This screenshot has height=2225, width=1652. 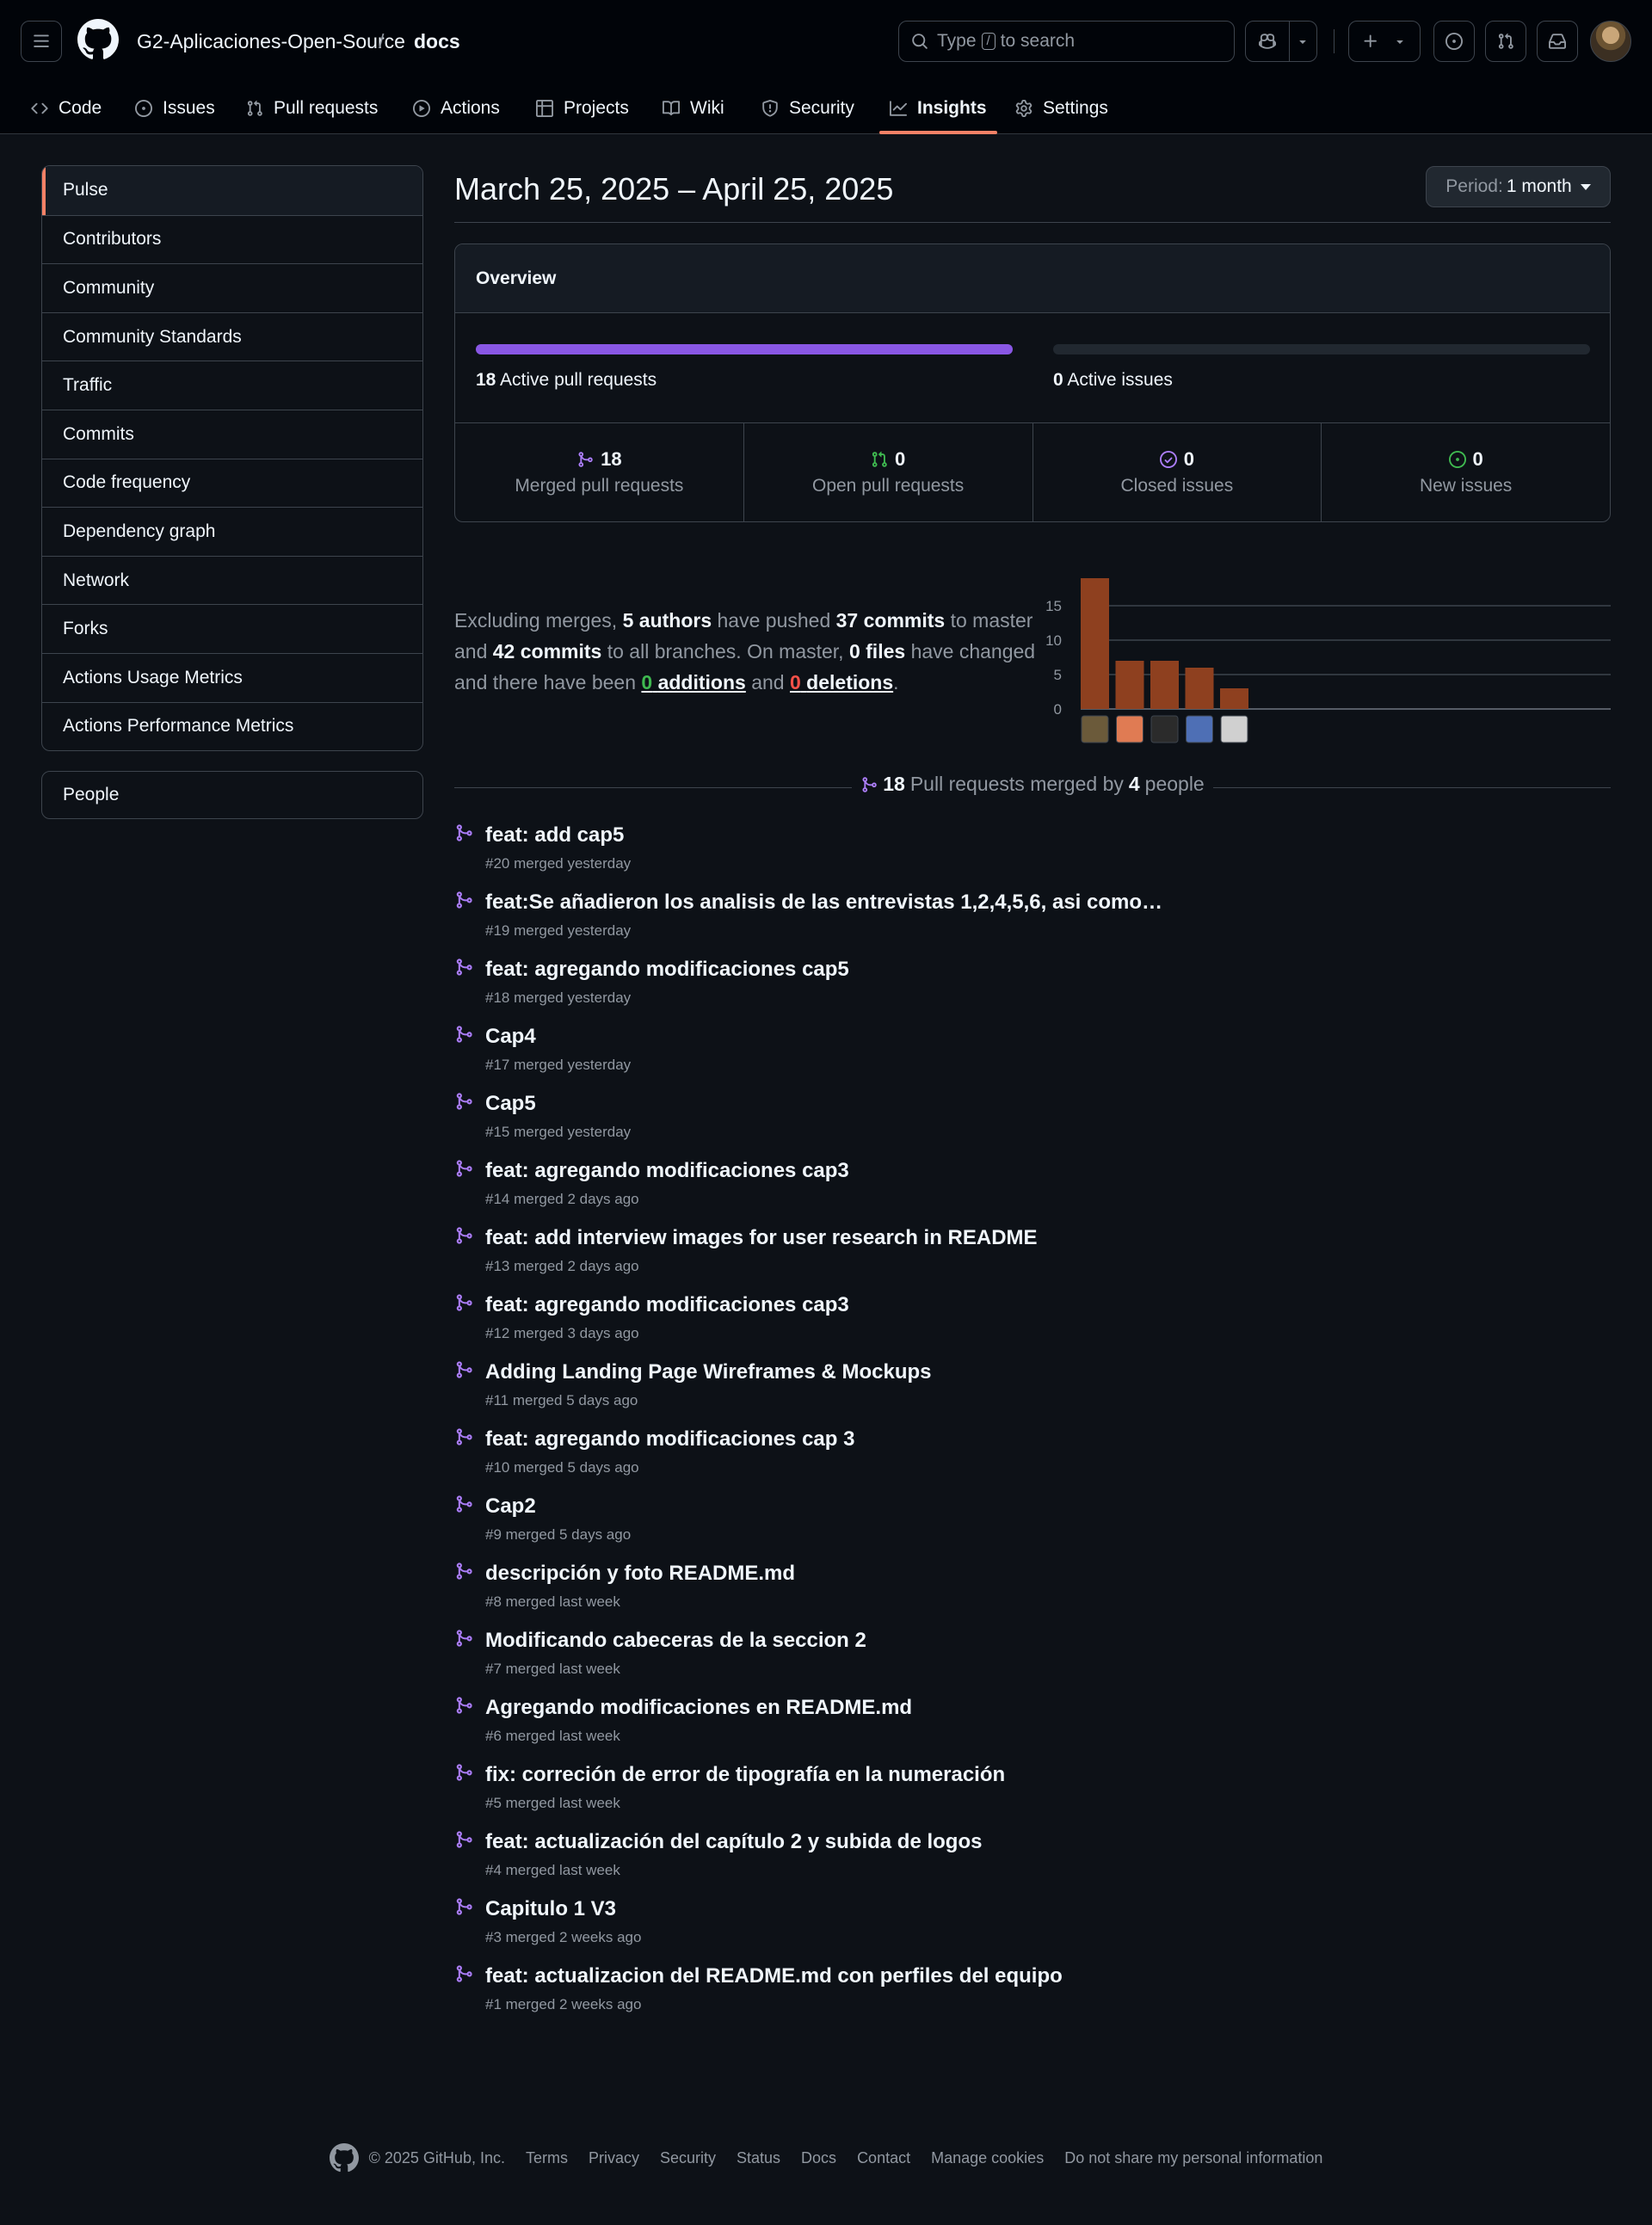 What do you see at coordinates (437, 41) in the screenshot?
I see `breadcrumb-repo: docs` at bounding box center [437, 41].